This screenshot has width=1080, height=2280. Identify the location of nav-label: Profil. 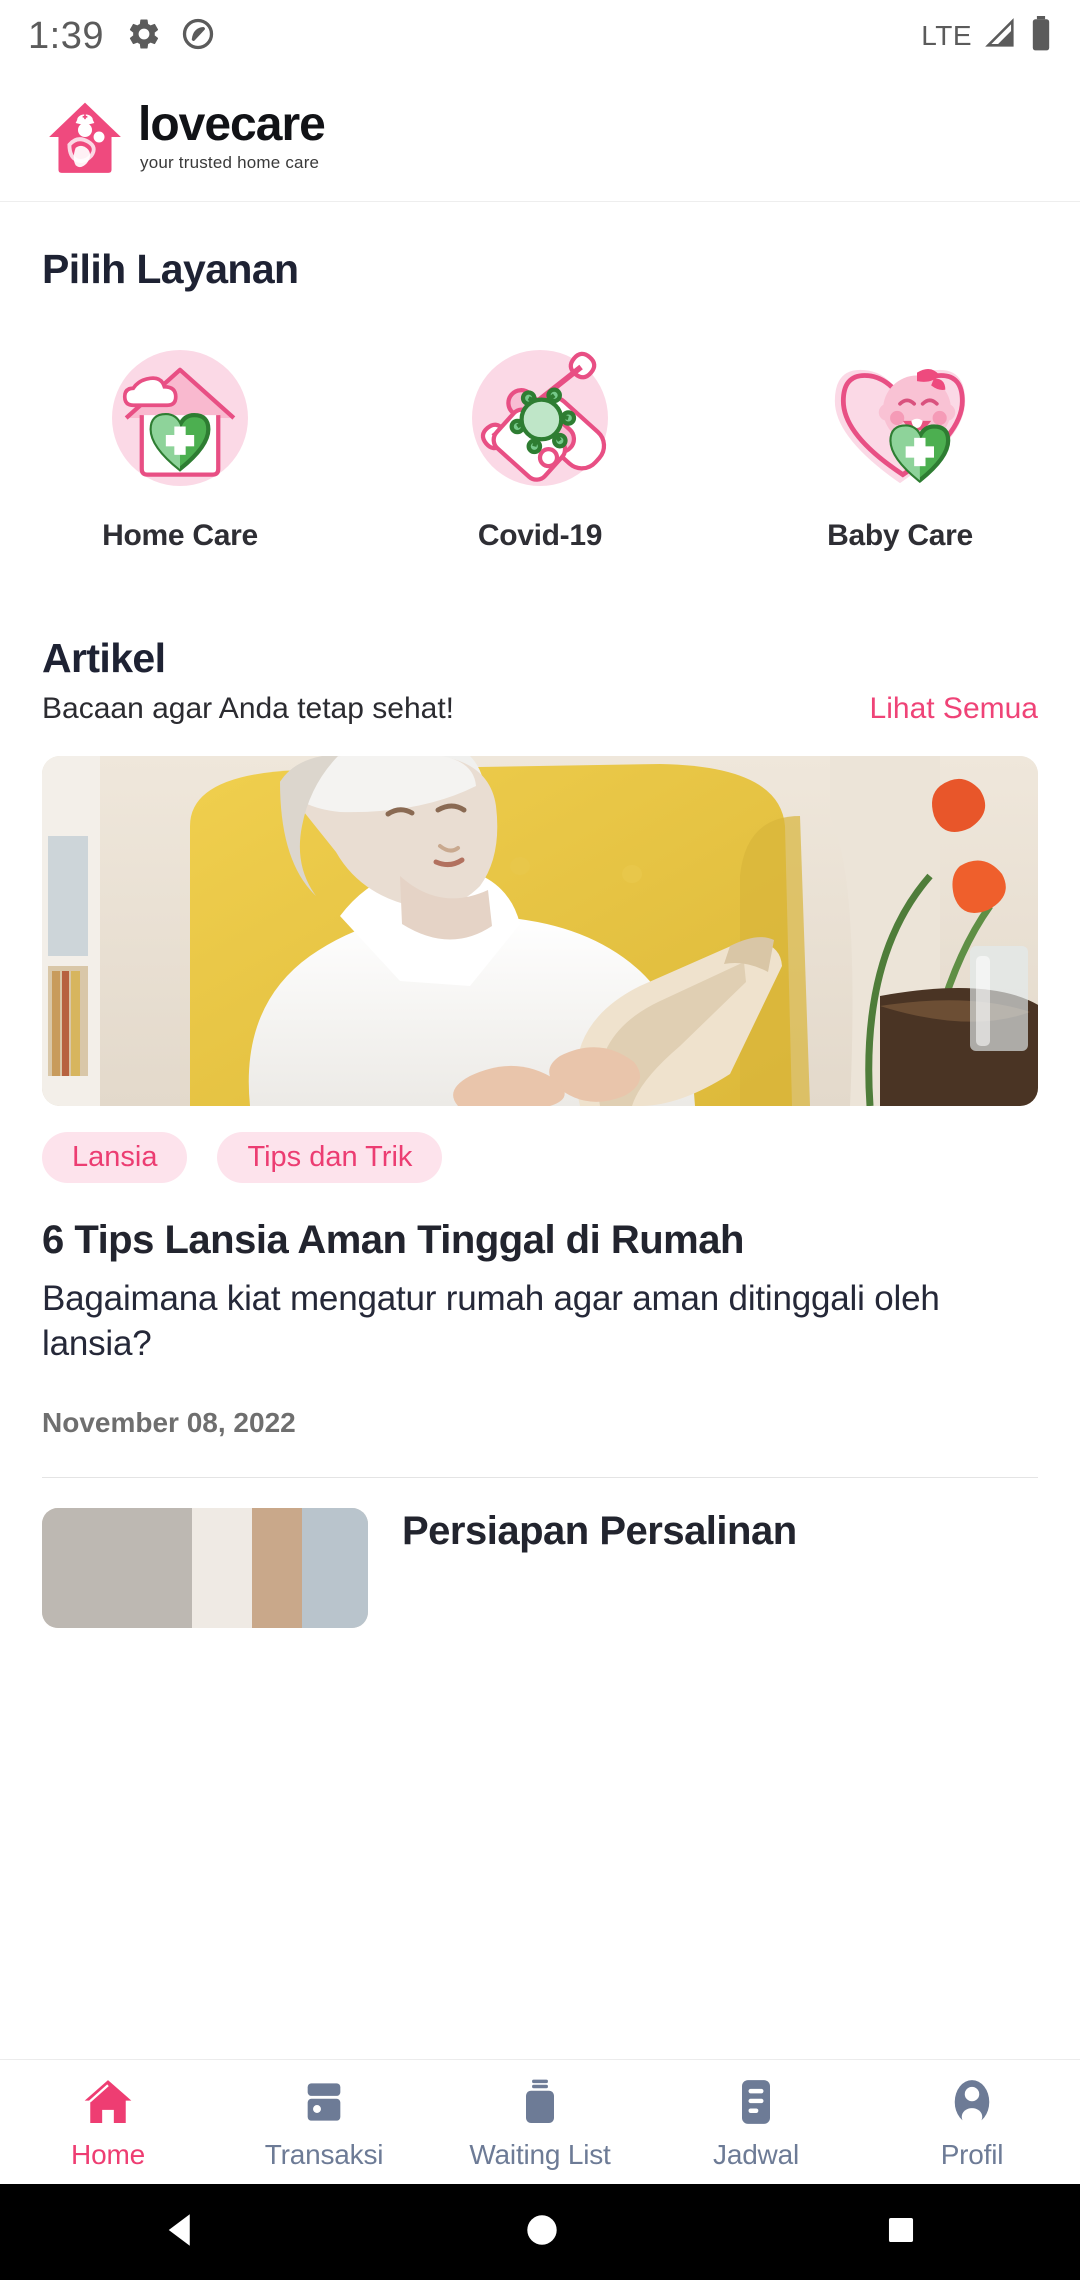
(972, 2154).